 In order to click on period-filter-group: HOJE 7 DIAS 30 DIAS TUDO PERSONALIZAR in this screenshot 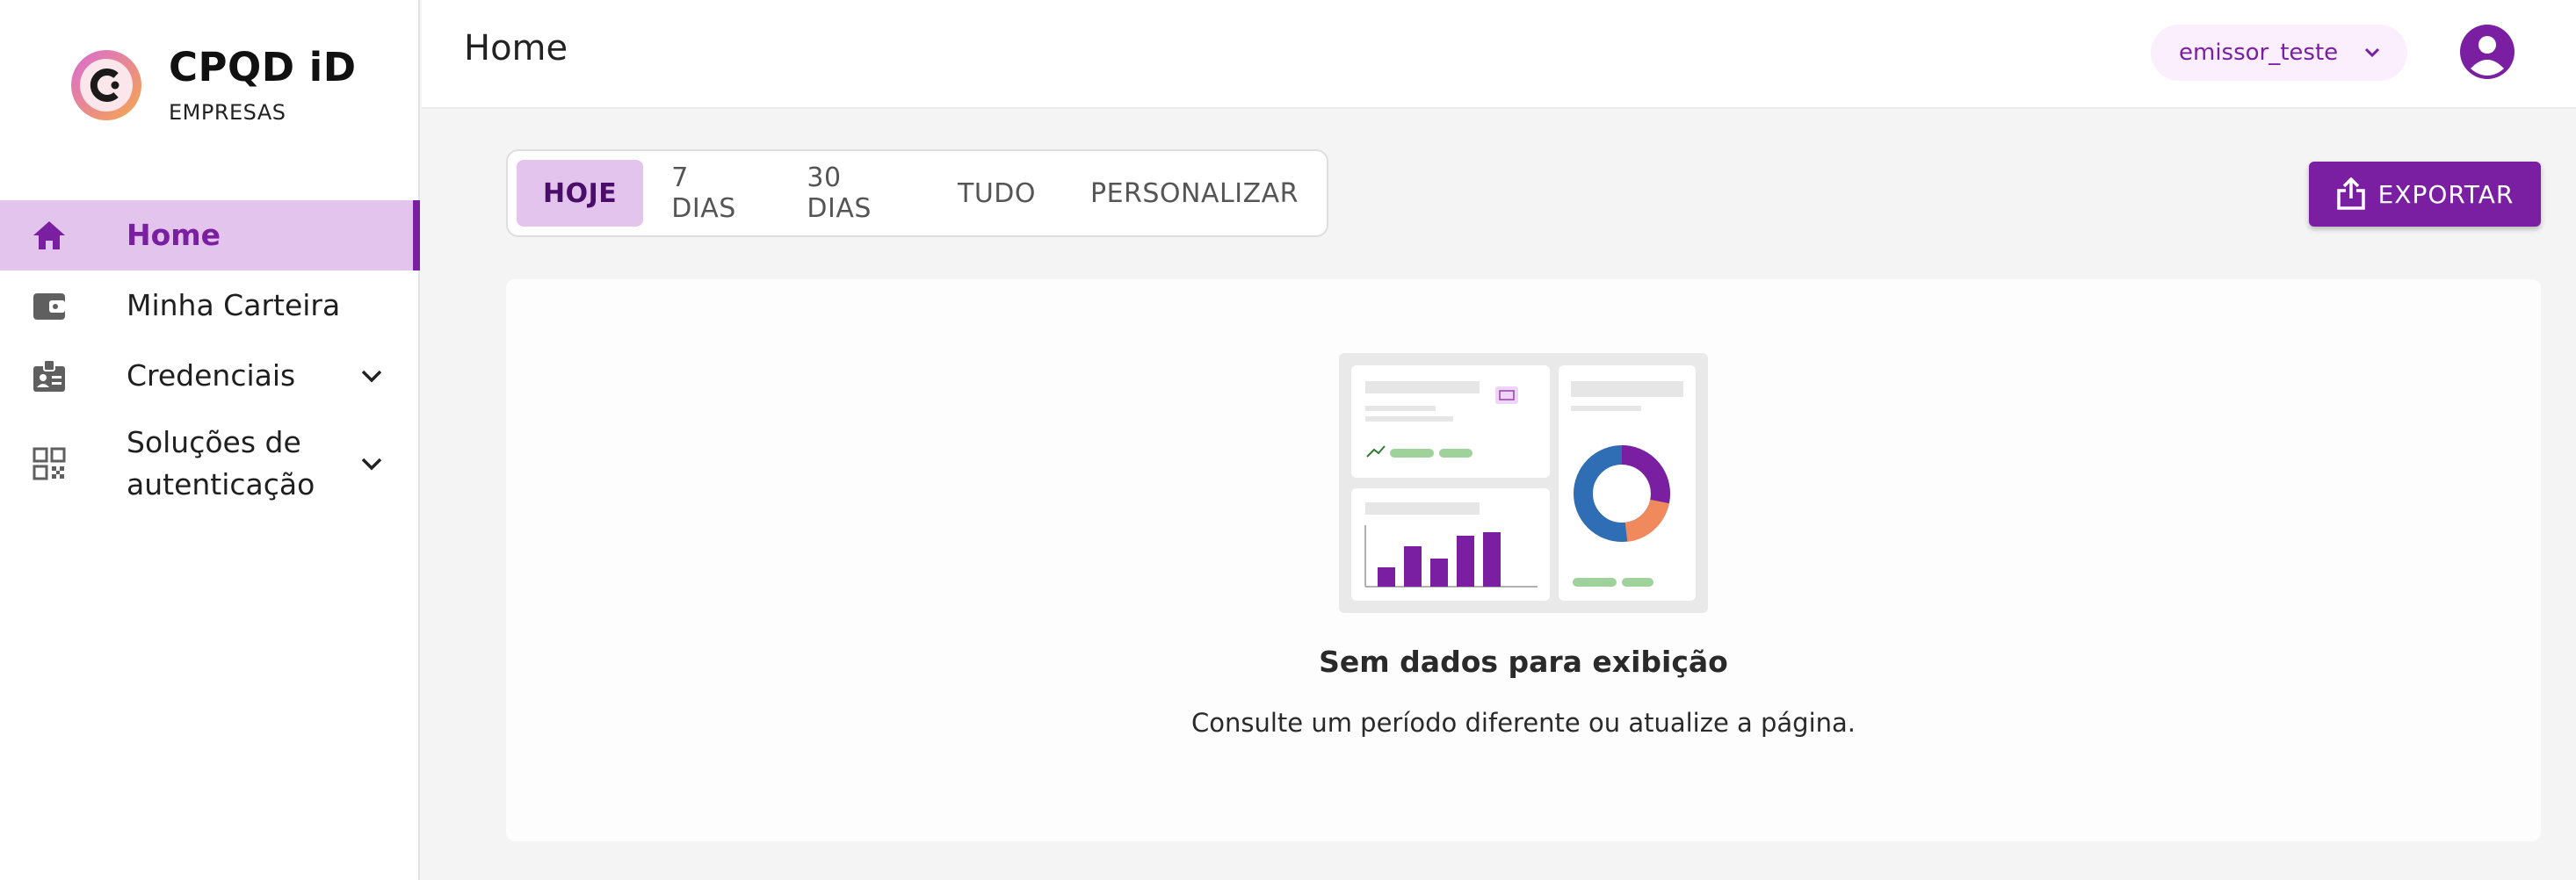, I will do `click(917, 193)`.